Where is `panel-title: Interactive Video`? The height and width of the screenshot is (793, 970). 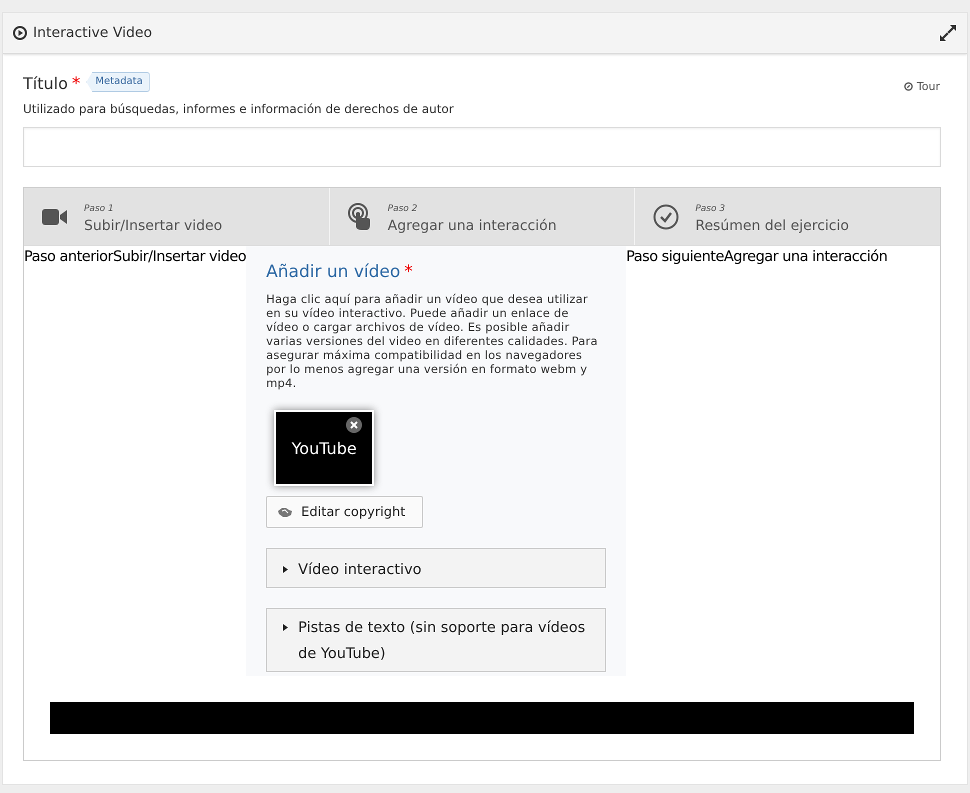
panel-title: Interactive Video is located at coordinates (92, 33).